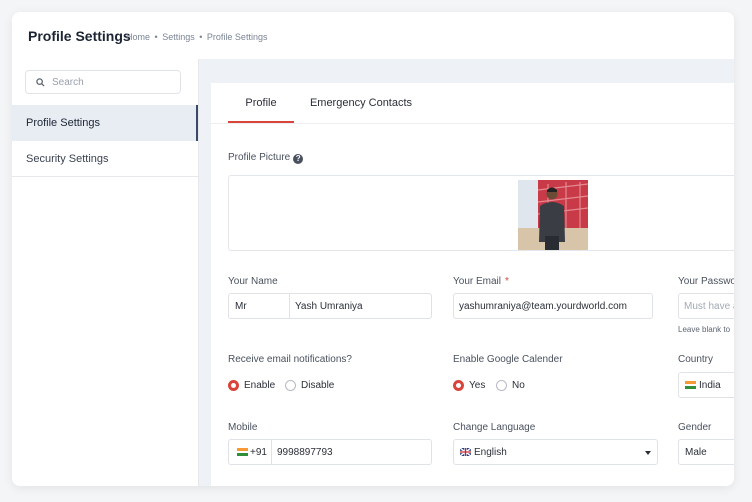 Image resolution: width=752 pixels, height=502 pixels. What do you see at coordinates (696, 359) in the screenshot?
I see `country-label: Country` at bounding box center [696, 359].